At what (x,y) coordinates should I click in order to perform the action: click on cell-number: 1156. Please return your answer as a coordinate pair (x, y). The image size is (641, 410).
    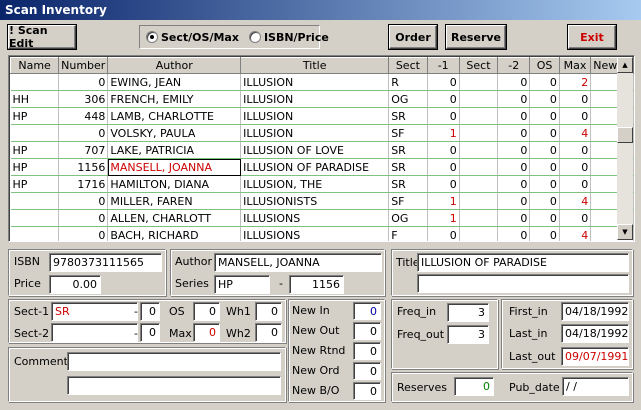
    Looking at the image, I should click on (83, 167).